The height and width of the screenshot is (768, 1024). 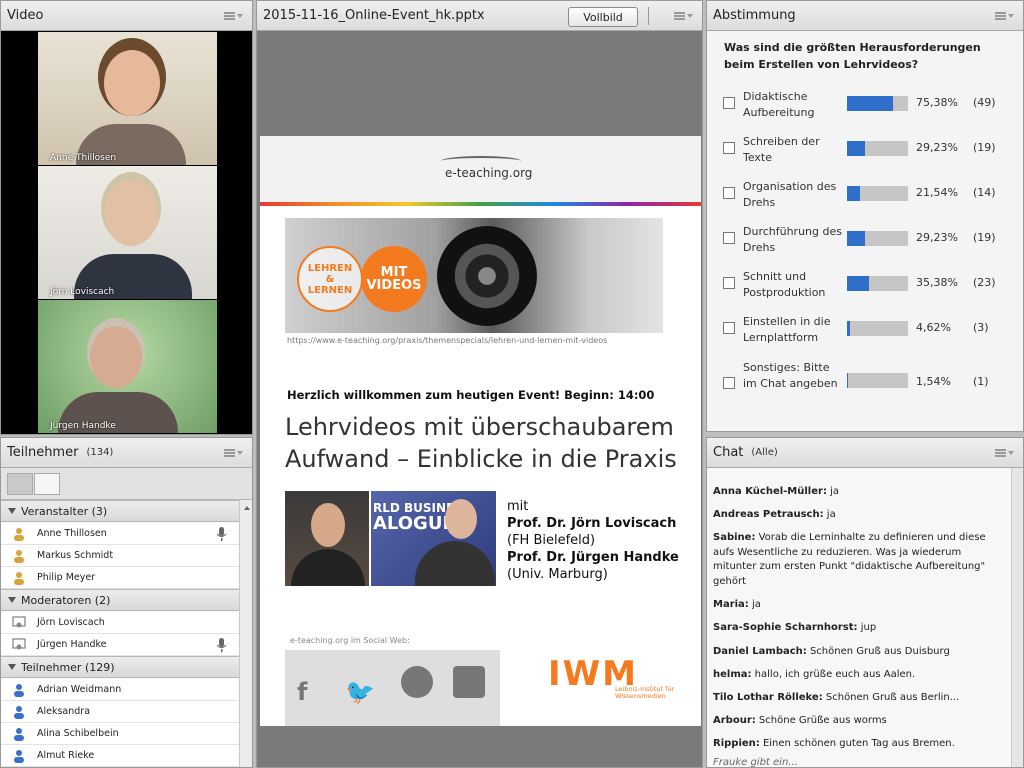 What do you see at coordinates (330, 279) in the screenshot?
I see `badge-lehren-lernen: LEHREN & LERNEN` at bounding box center [330, 279].